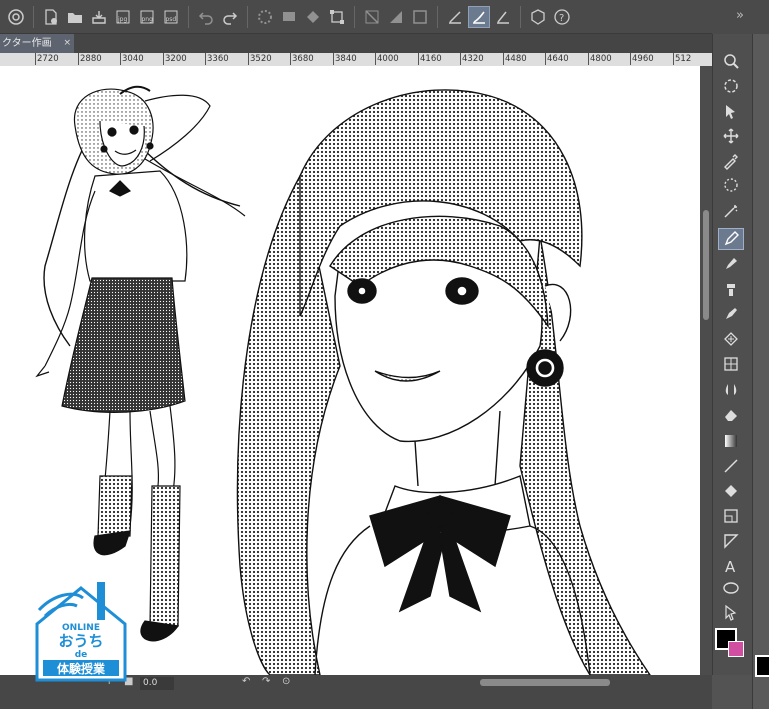  I want to click on fill-selection-icon, so click(289, 17).